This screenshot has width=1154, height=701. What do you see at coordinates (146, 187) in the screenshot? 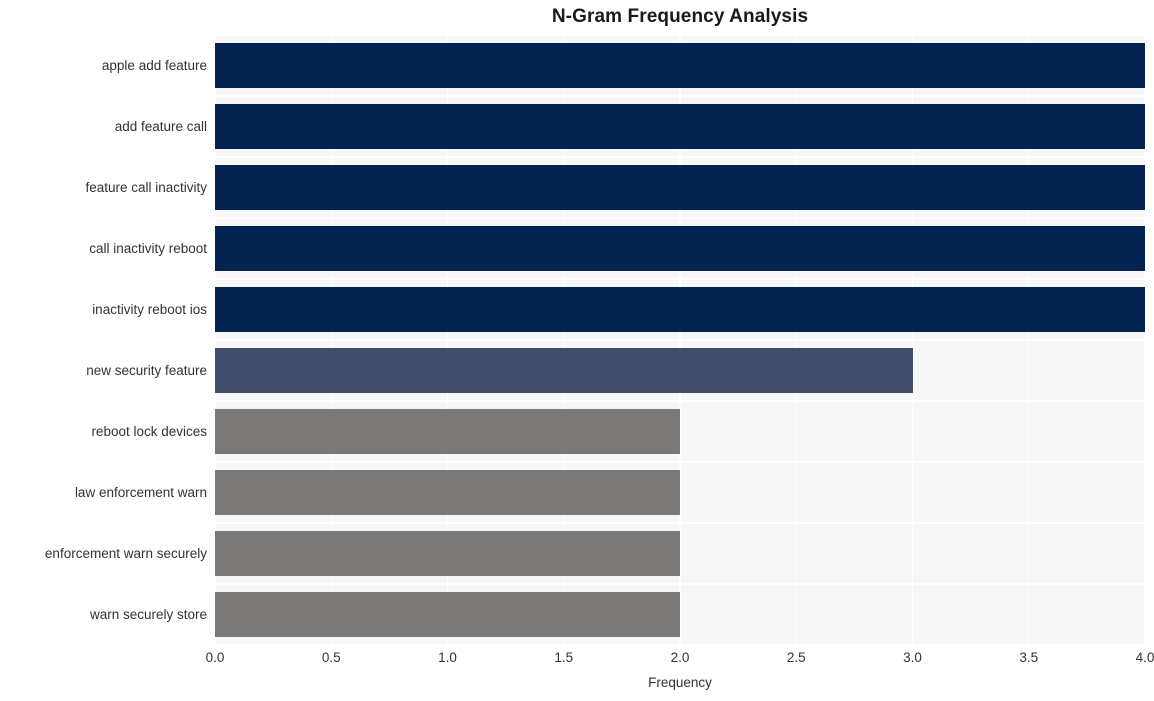
I see `y-axis-tick-label: feature call inactivity` at bounding box center [146, 187].